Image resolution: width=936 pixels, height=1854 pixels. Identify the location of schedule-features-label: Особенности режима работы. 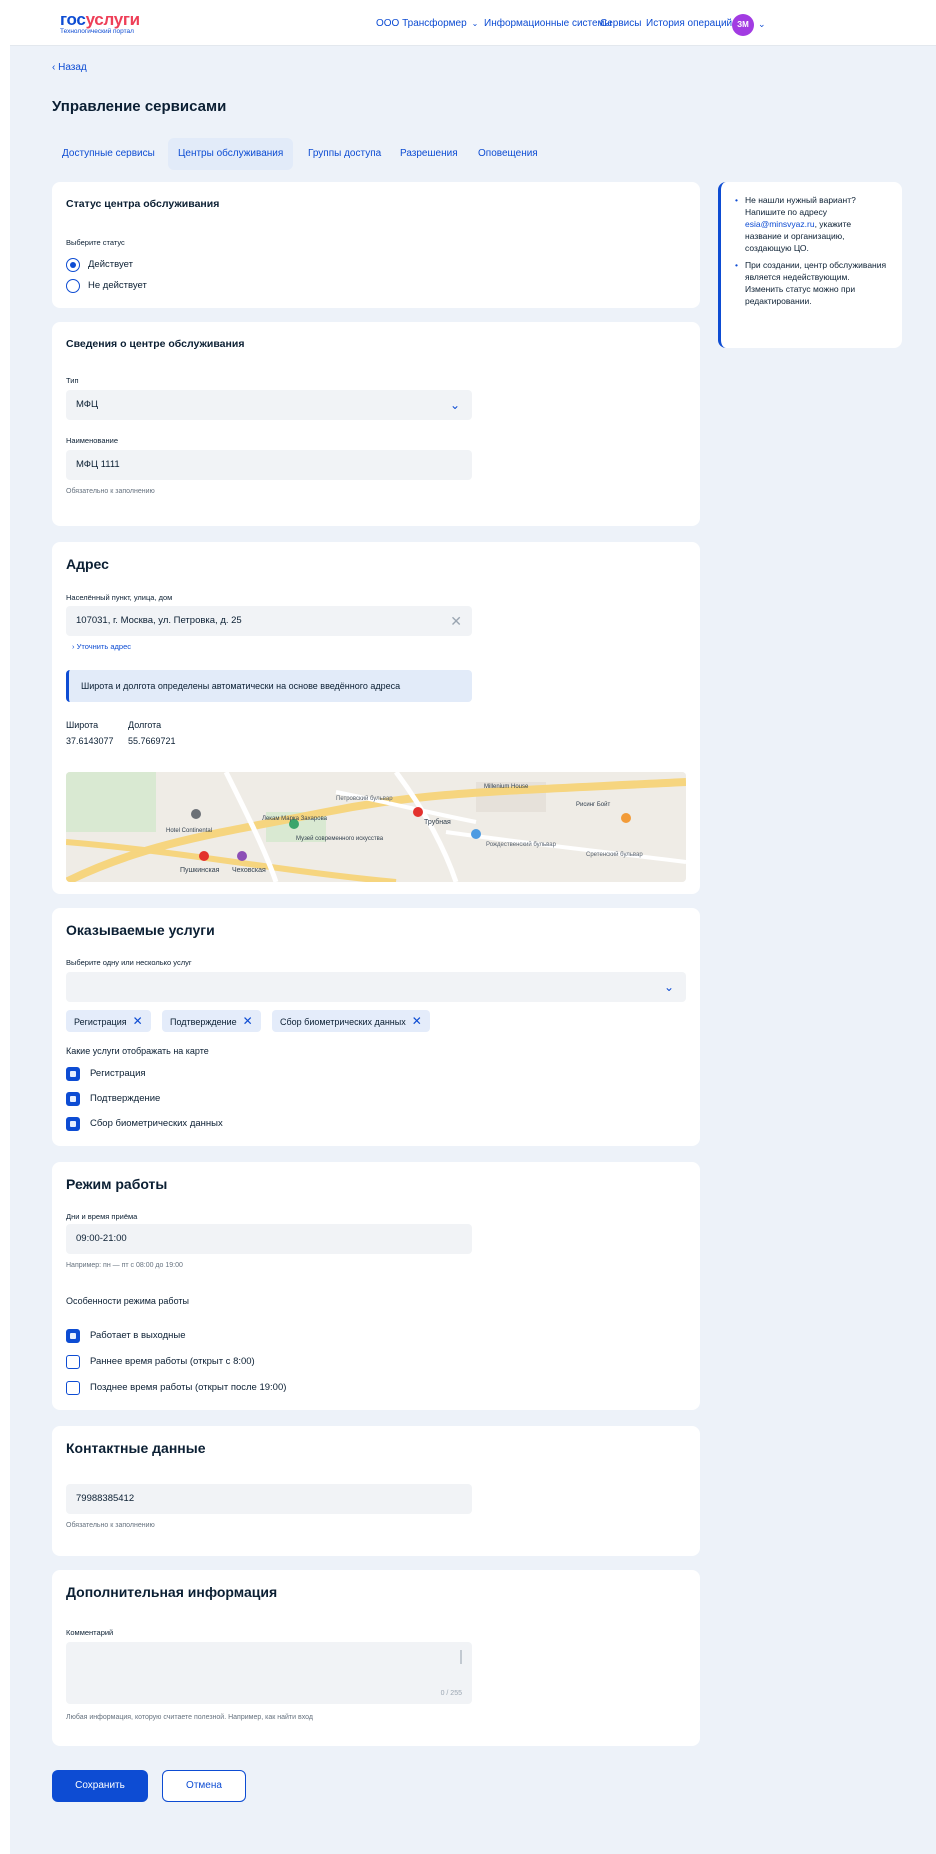
(127, 1301).